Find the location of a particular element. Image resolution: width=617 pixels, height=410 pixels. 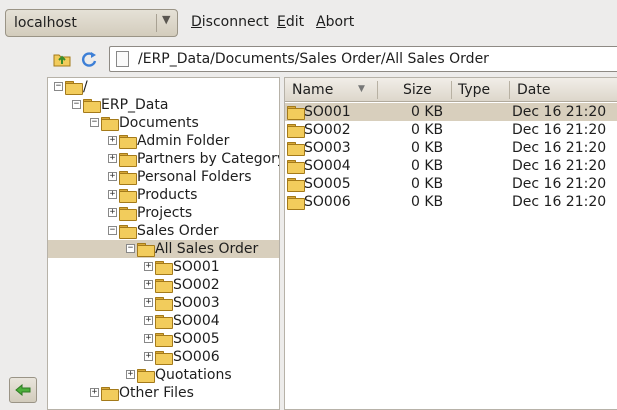

file-row: SO004 0 KB Dec 16 21:20 is located at coordinates (451, 166).